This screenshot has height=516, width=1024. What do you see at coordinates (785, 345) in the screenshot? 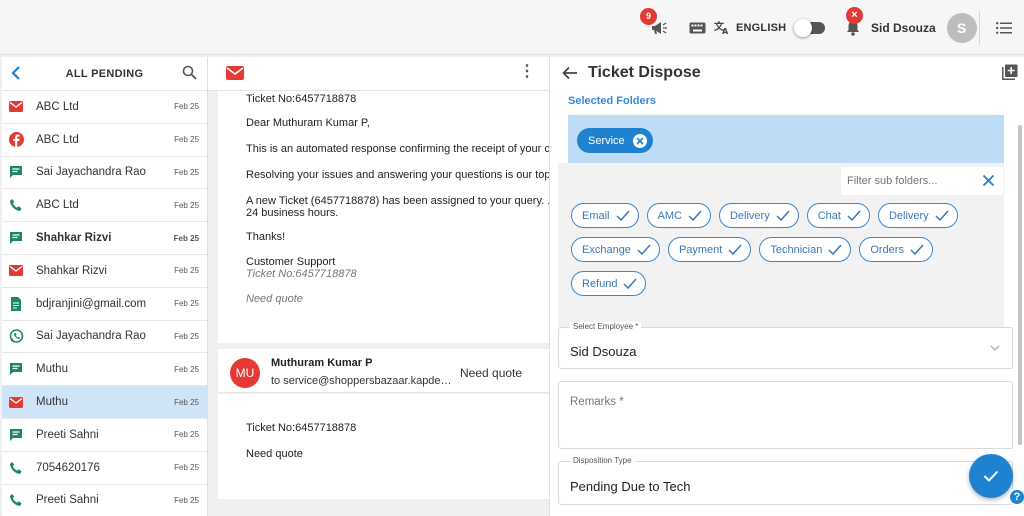
I see `employee-select: Select Employee * Sid Dsouza` at bounding box center [785, 345].